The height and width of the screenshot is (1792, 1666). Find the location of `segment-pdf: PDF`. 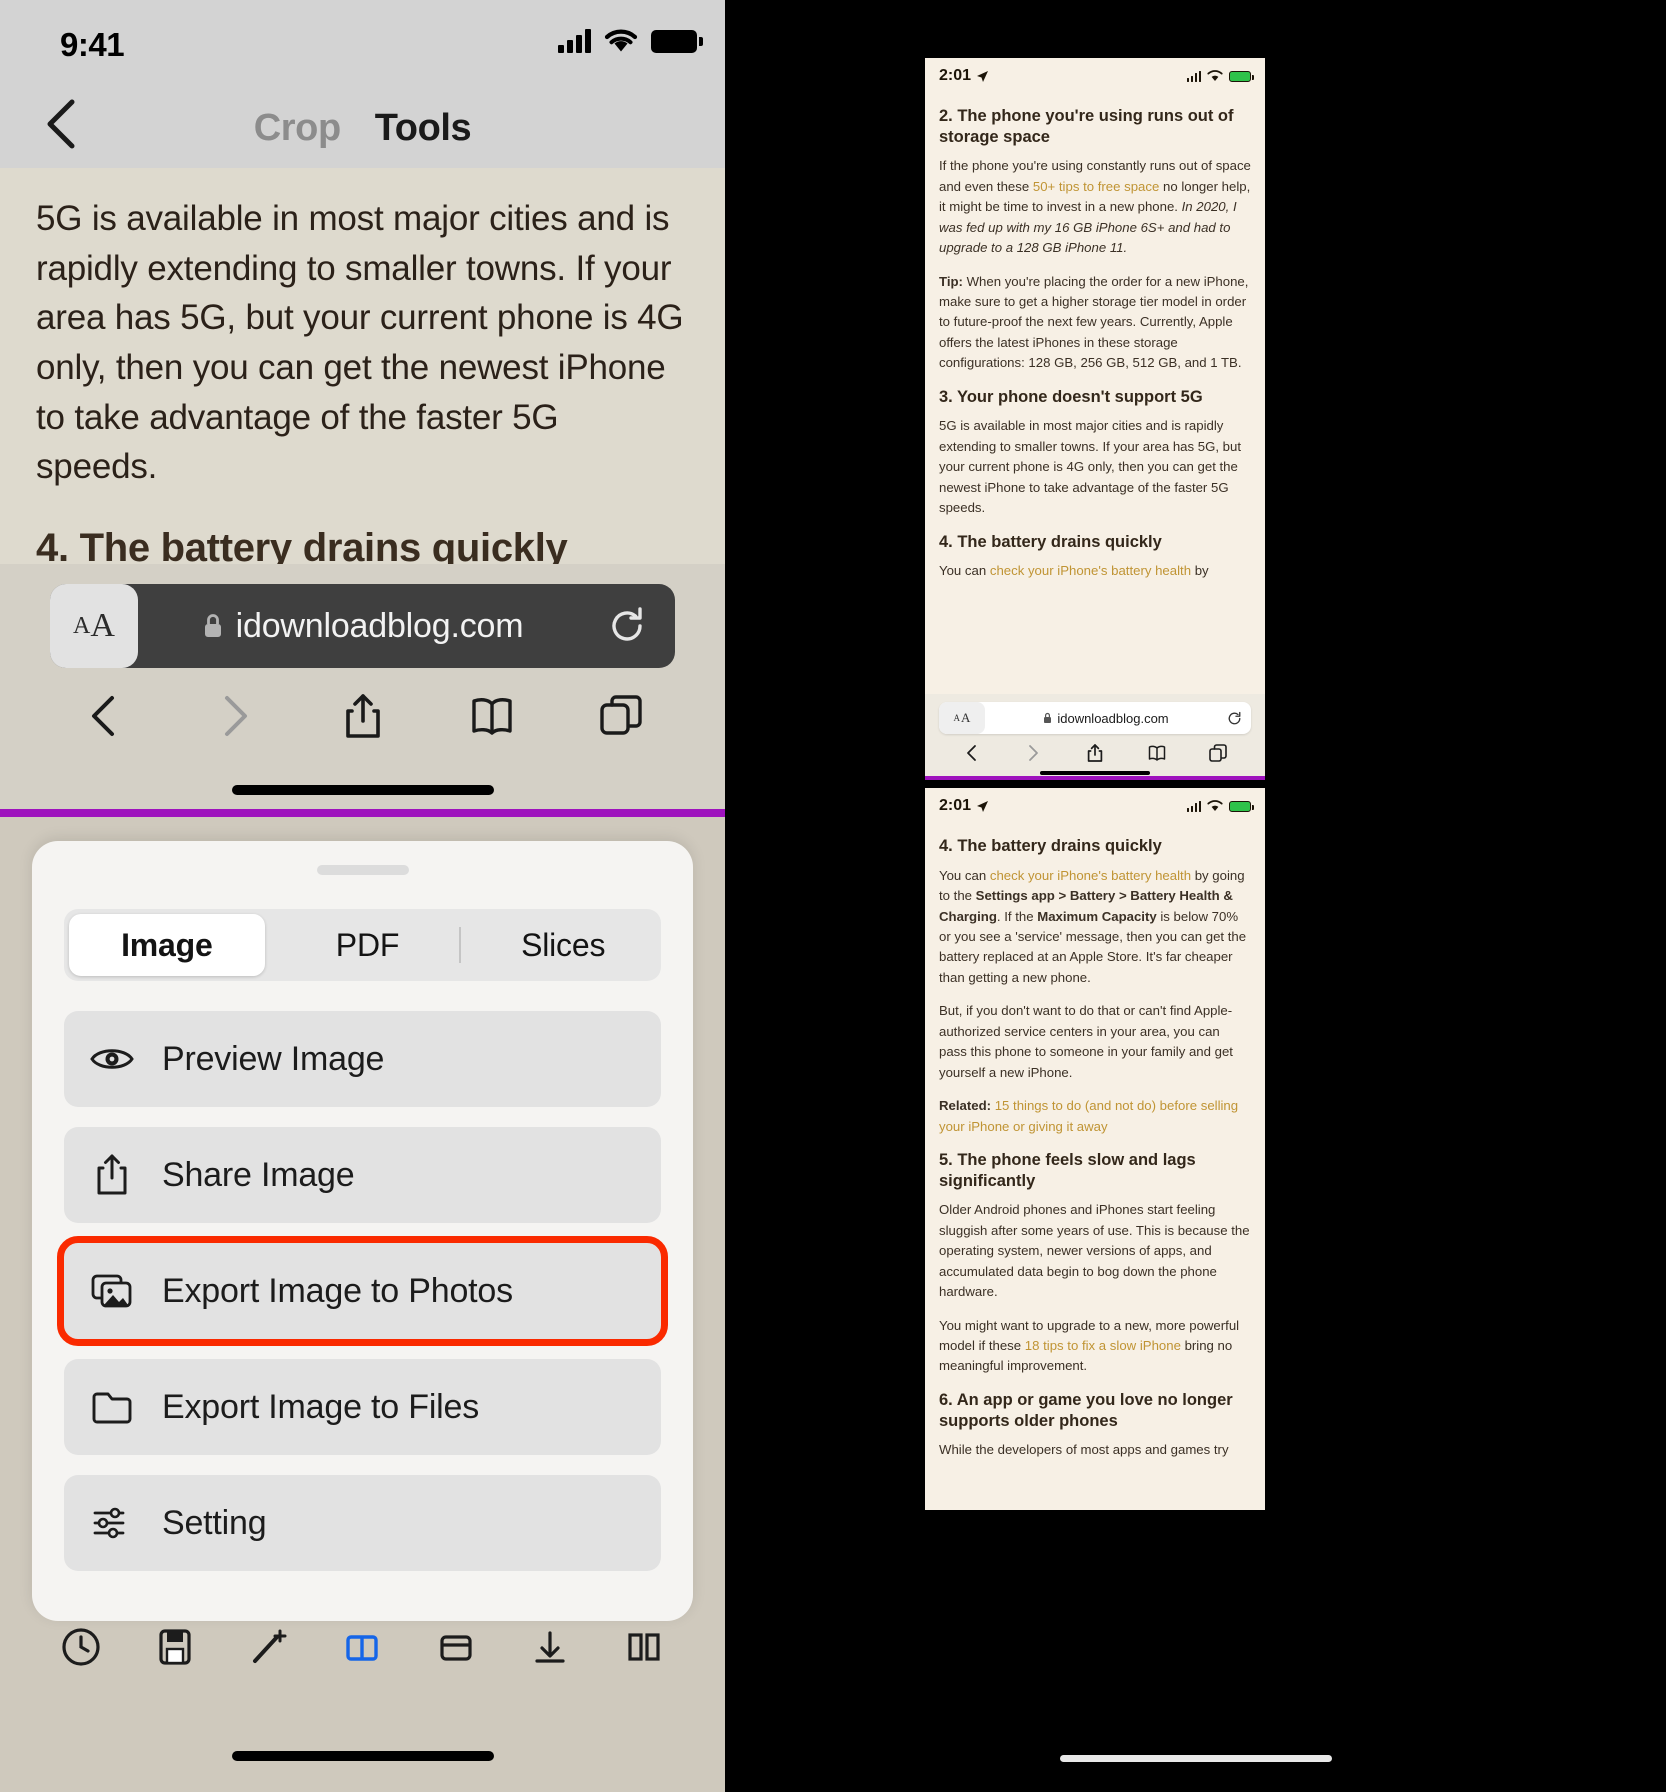

segment-pdf: PDF is located at coordinates (368, 945).